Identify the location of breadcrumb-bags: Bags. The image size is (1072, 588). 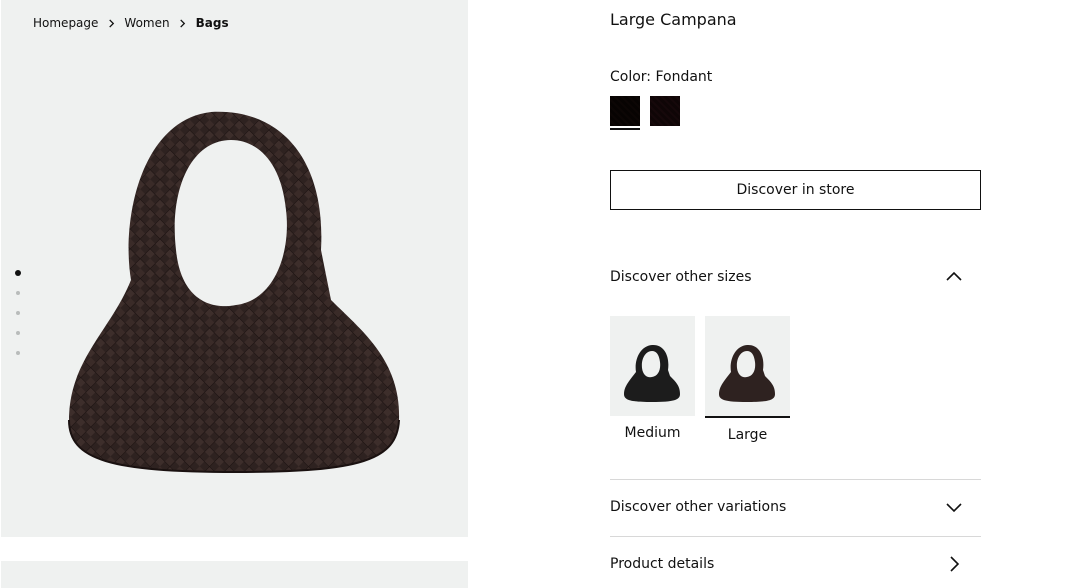
(212, 23).